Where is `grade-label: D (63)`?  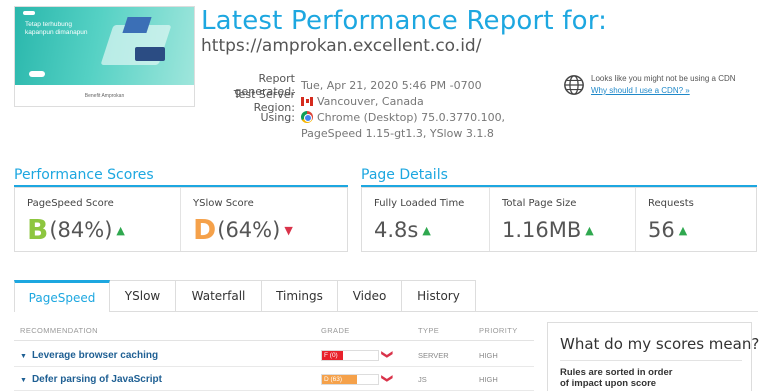 grade-label: D (63) is located at coordinates (333, 379).